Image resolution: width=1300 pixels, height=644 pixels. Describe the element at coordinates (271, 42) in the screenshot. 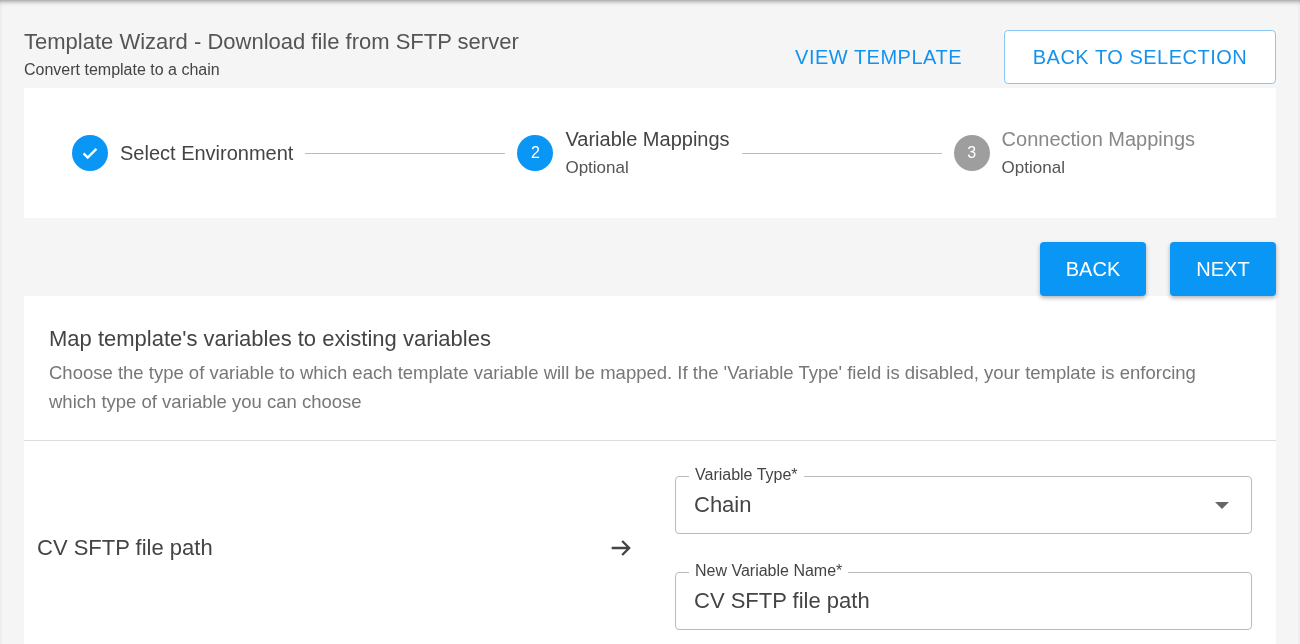

I see `page-title: Template Wizard - Download file from SFTP server` at that location.